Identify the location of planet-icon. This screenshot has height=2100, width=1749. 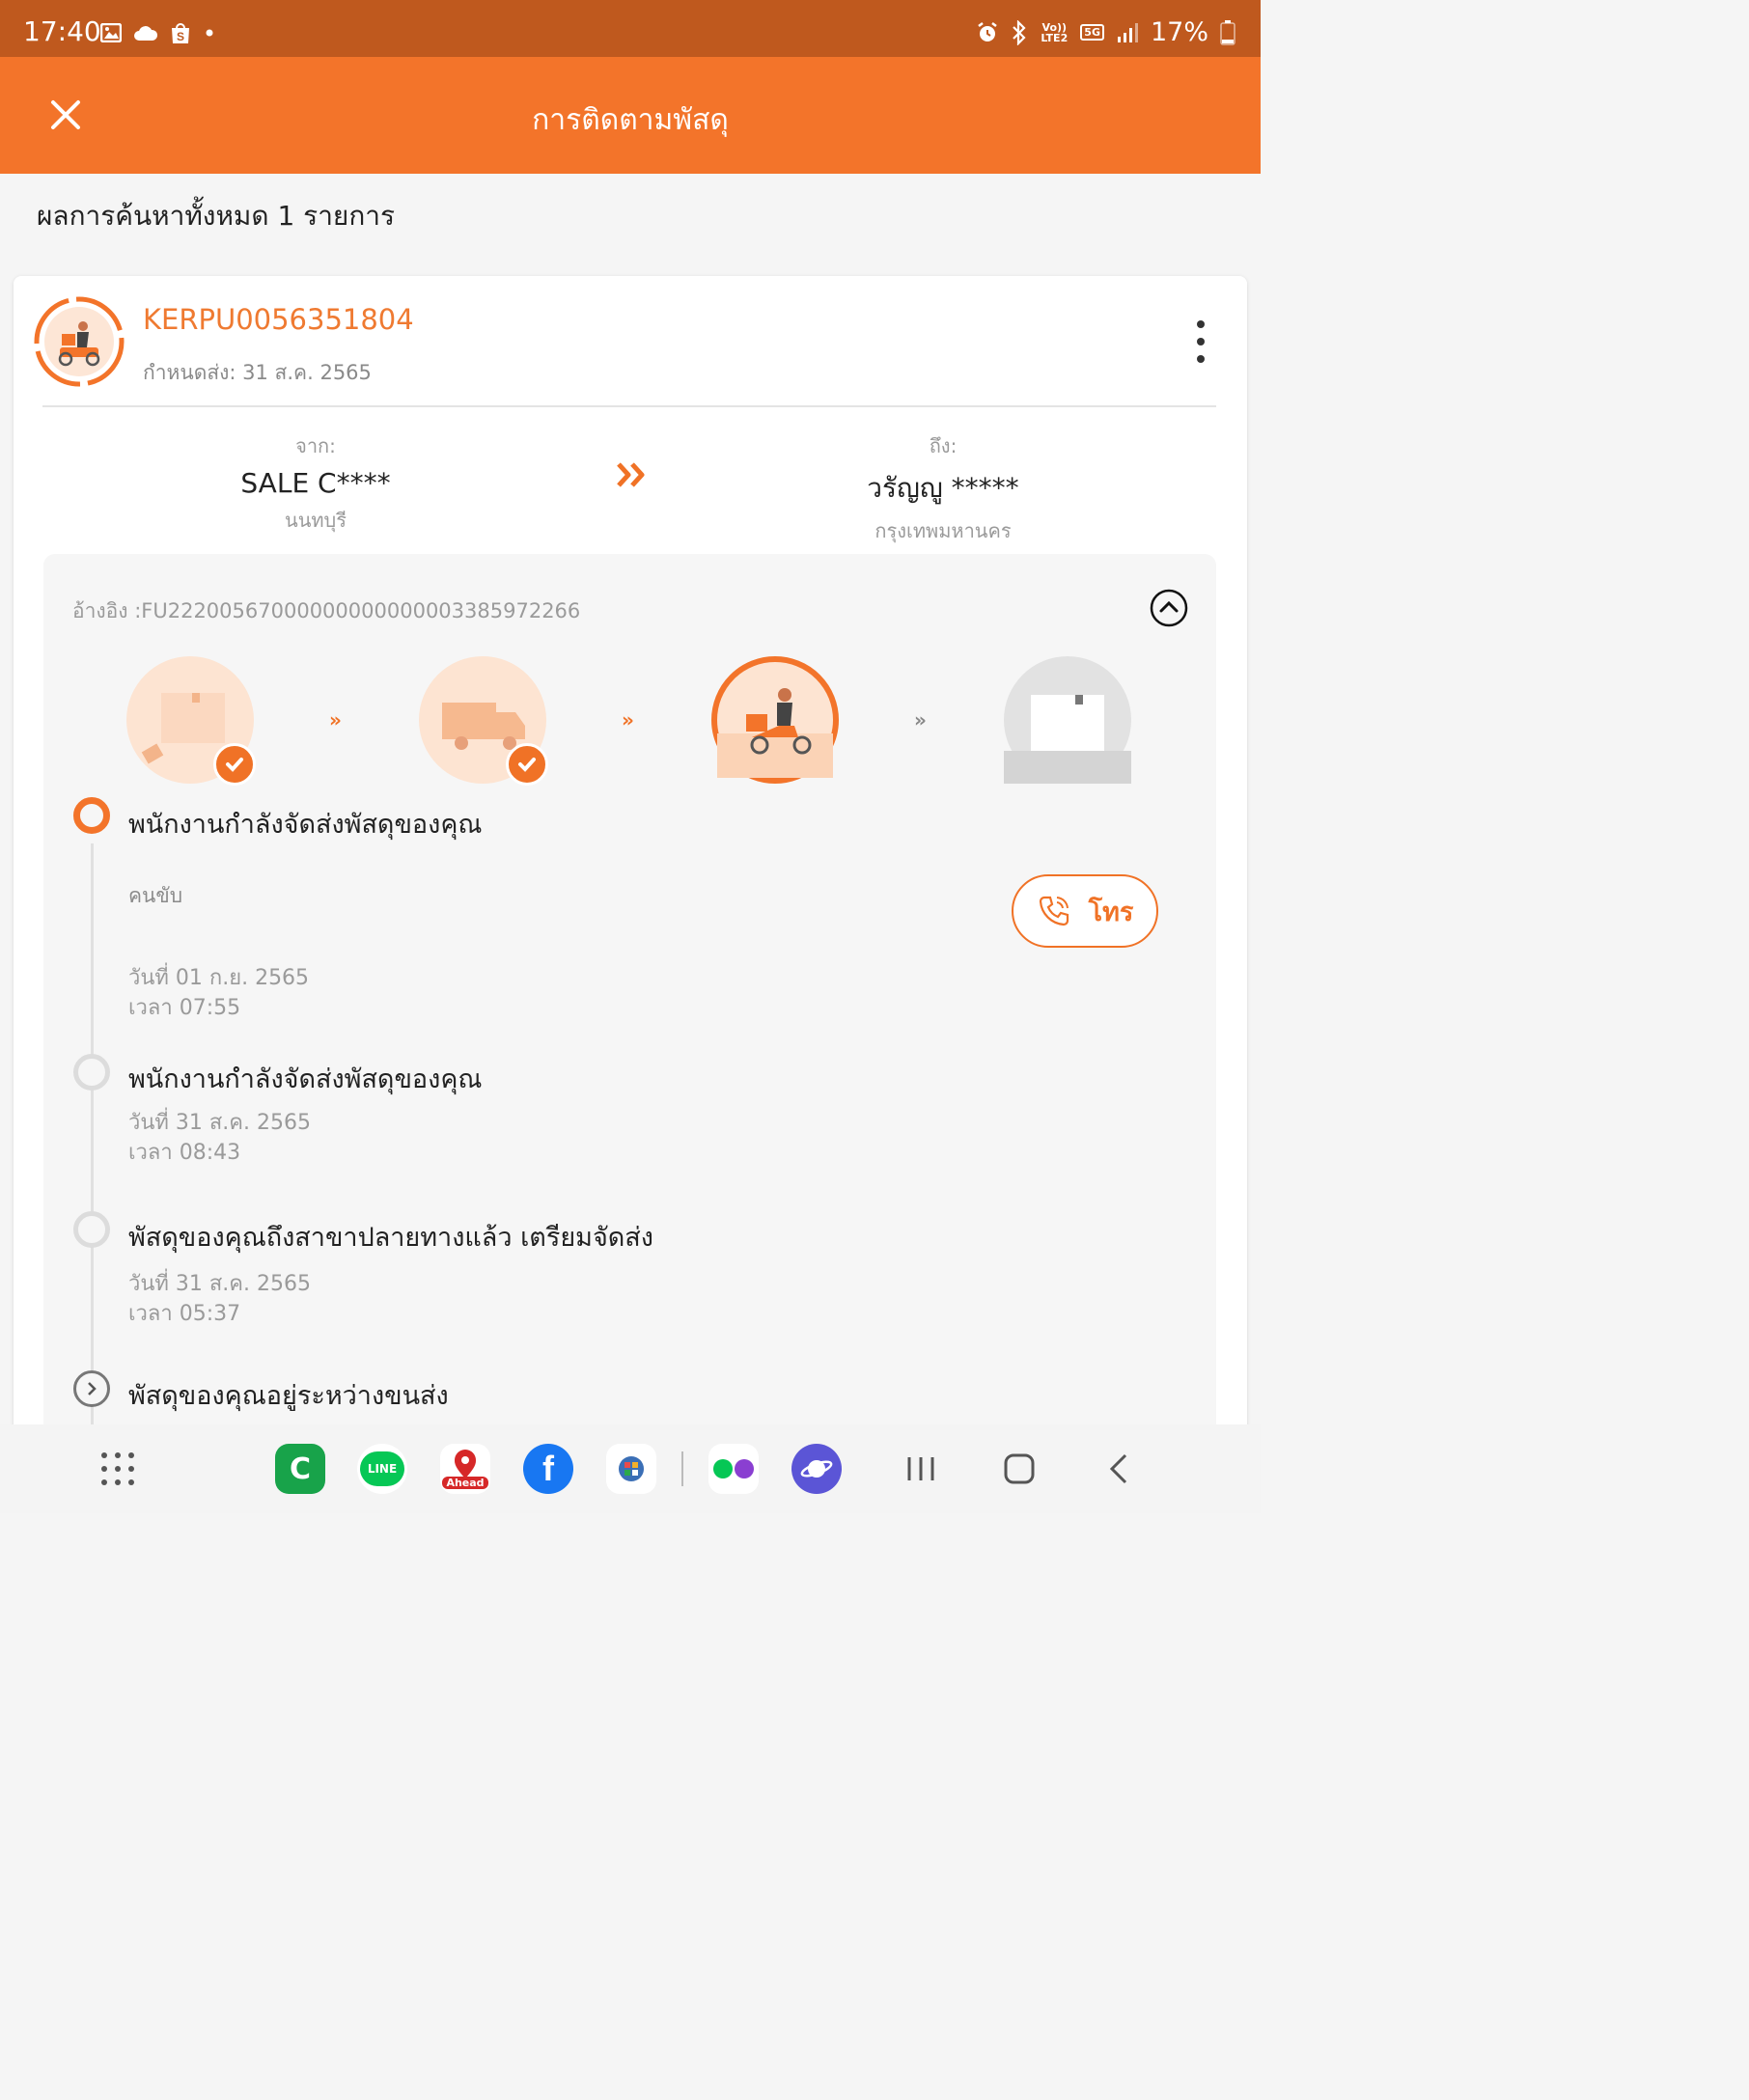
(817, 1469).